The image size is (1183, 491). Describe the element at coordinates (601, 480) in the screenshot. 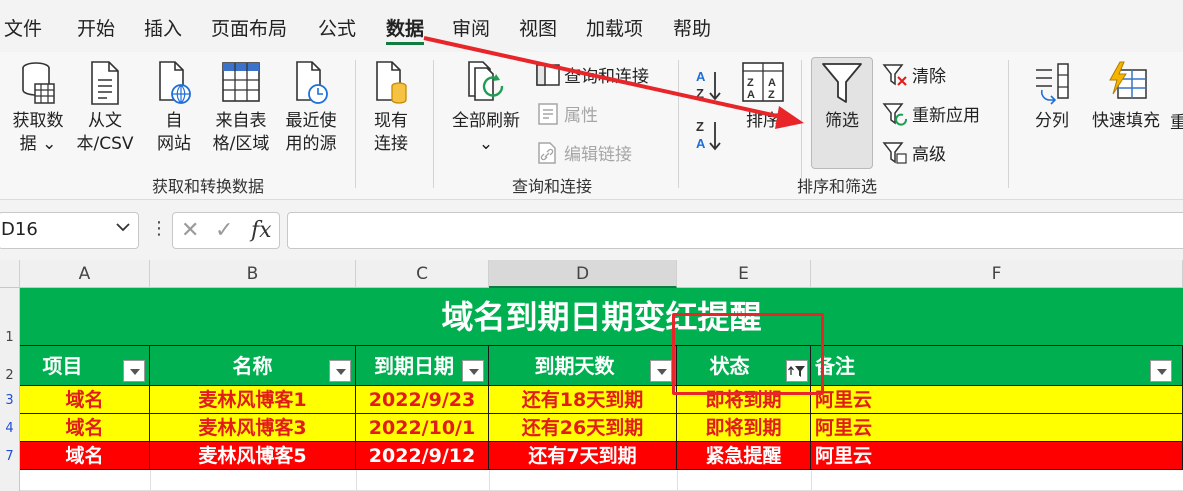

I see `empty-row` at that location.